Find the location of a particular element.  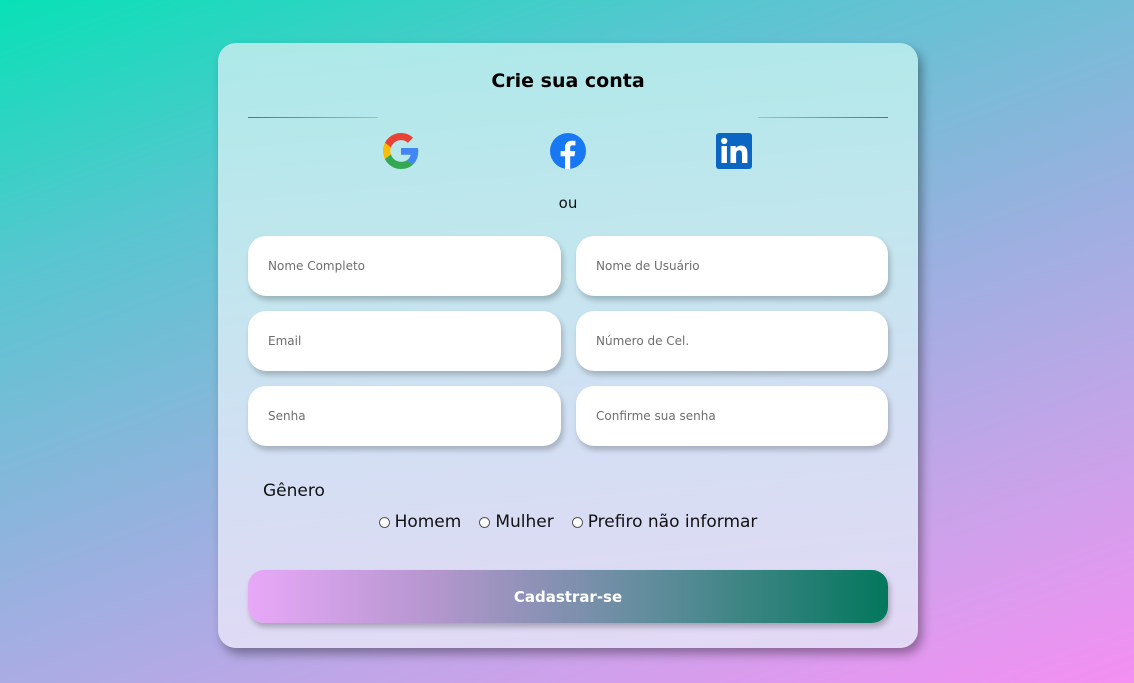

gender-option-homem: Homem is located at coordinates (420, 522).